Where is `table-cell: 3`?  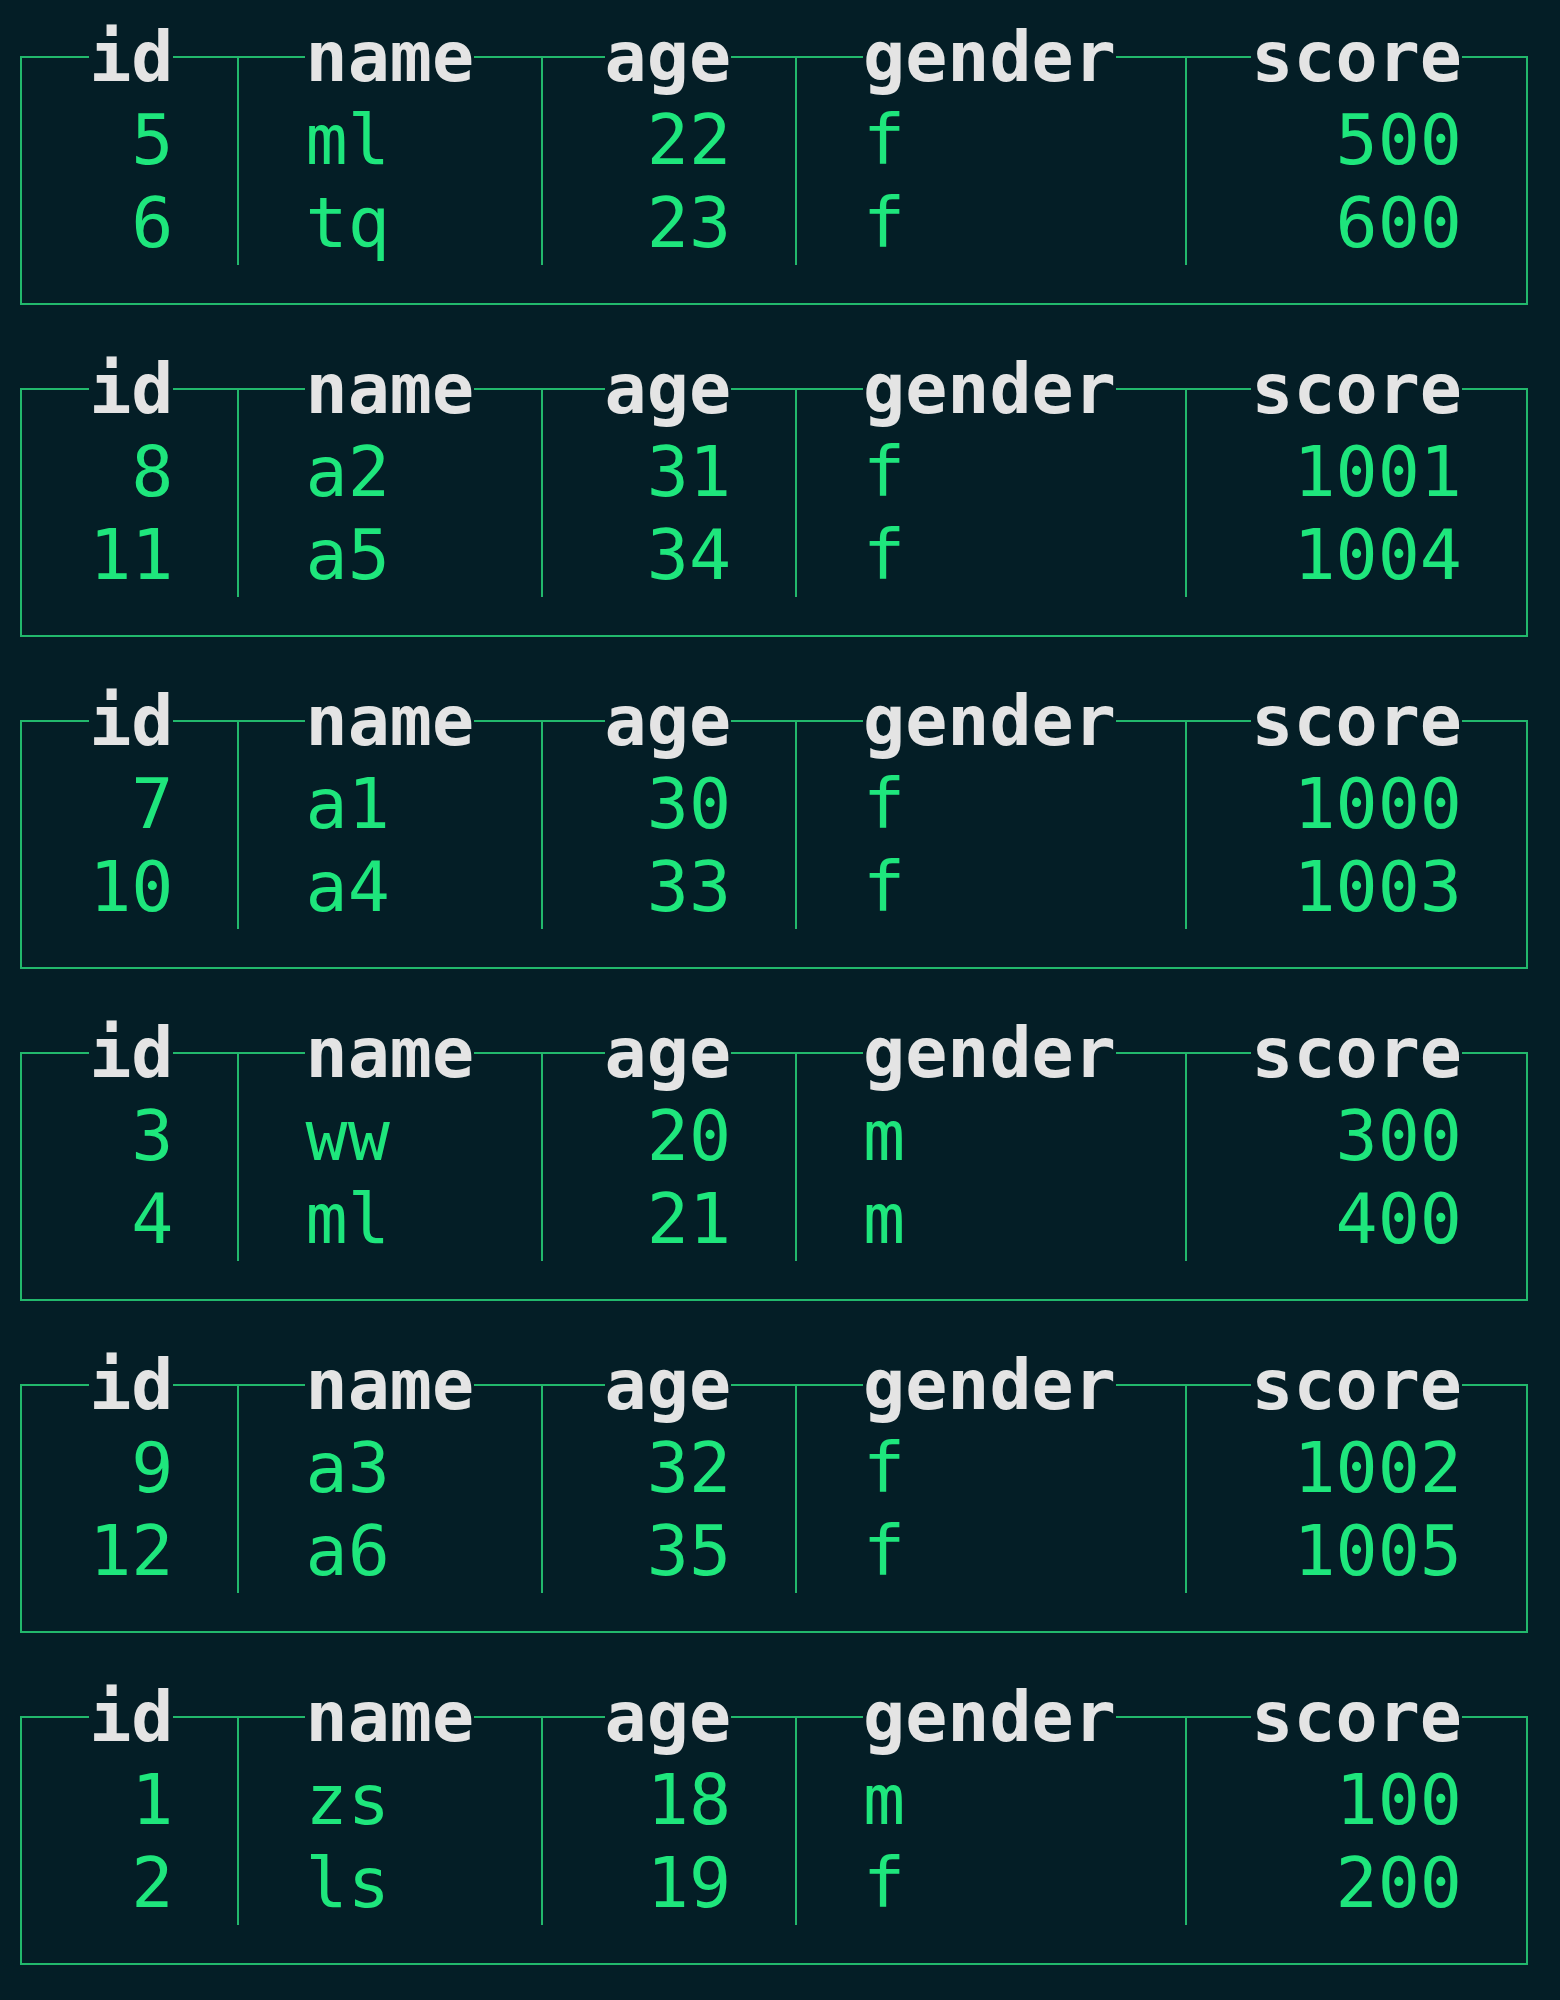
table-cell: 3 is located at coordinates (152, 1136).